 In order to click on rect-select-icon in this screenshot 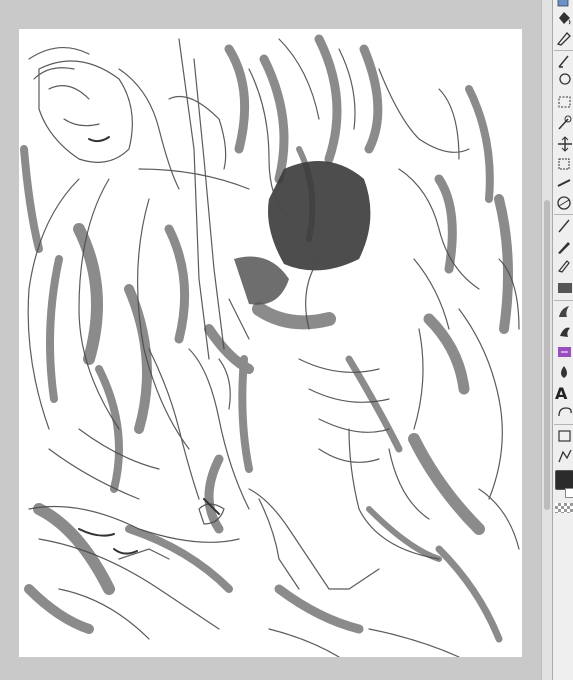, I will do `click(564, 102)`.